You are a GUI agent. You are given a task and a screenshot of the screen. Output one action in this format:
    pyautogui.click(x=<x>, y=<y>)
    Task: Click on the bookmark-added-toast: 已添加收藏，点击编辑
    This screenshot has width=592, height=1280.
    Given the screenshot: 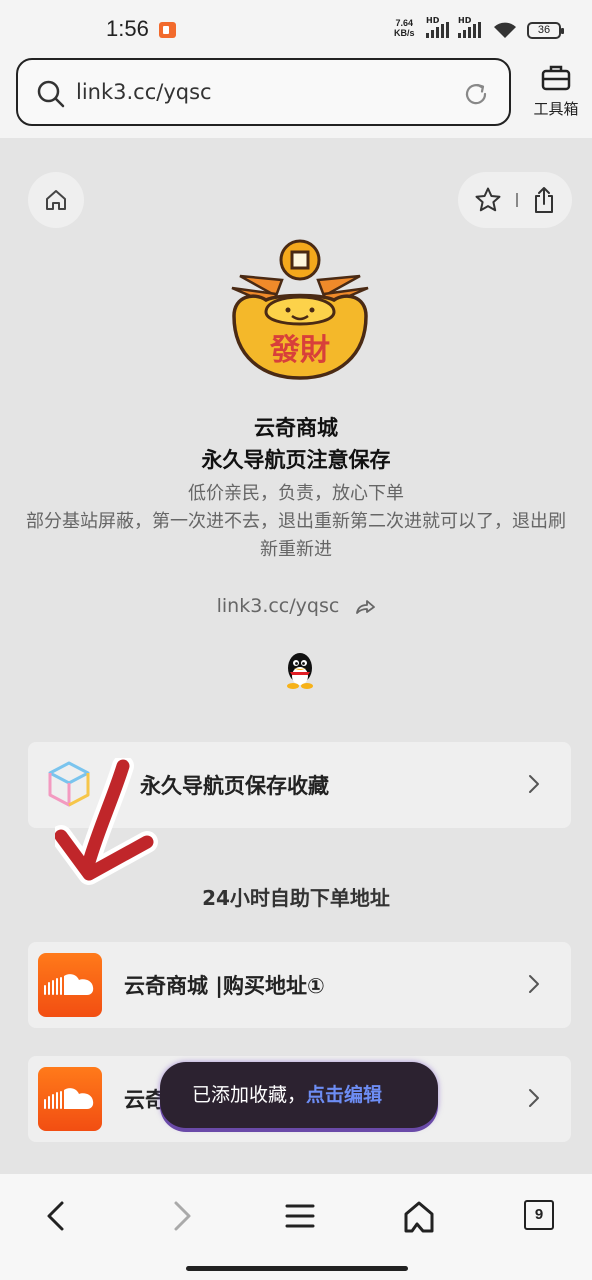 What is the action you would take?
    pyautogui.click(x=299, y=1095)
    